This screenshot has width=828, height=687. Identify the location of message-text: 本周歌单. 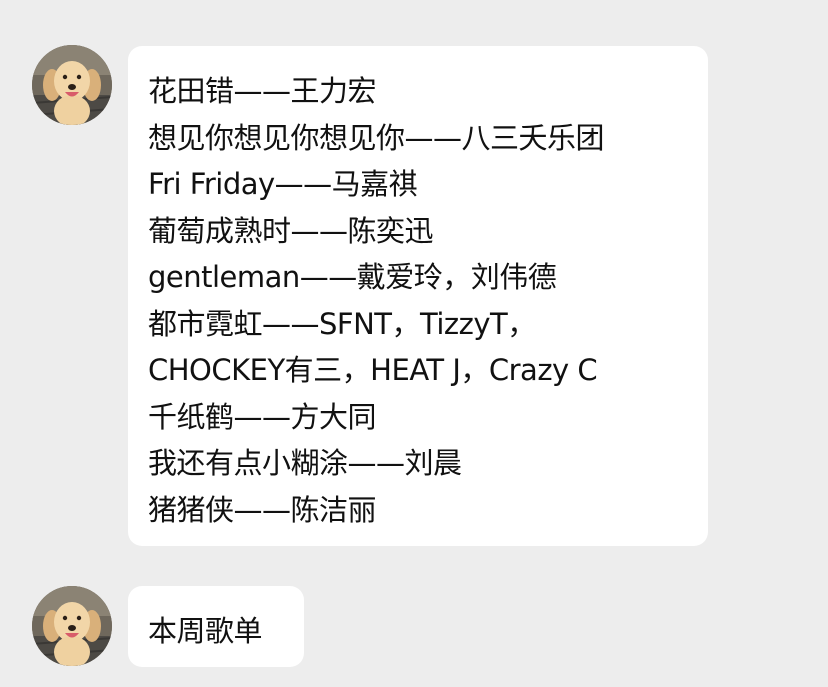
(205, 631).